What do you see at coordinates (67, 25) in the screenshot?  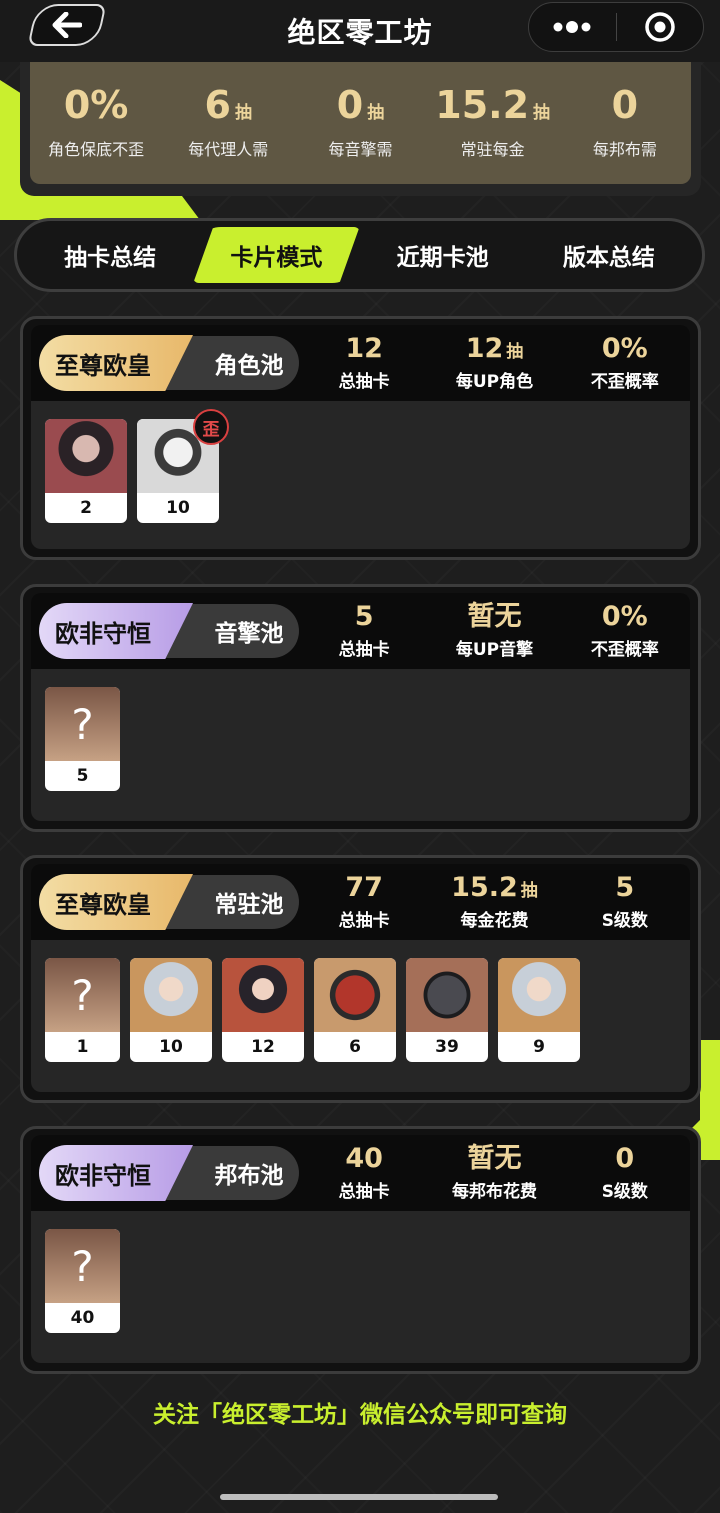 I see `back-button` at bounding box center [67, 25].